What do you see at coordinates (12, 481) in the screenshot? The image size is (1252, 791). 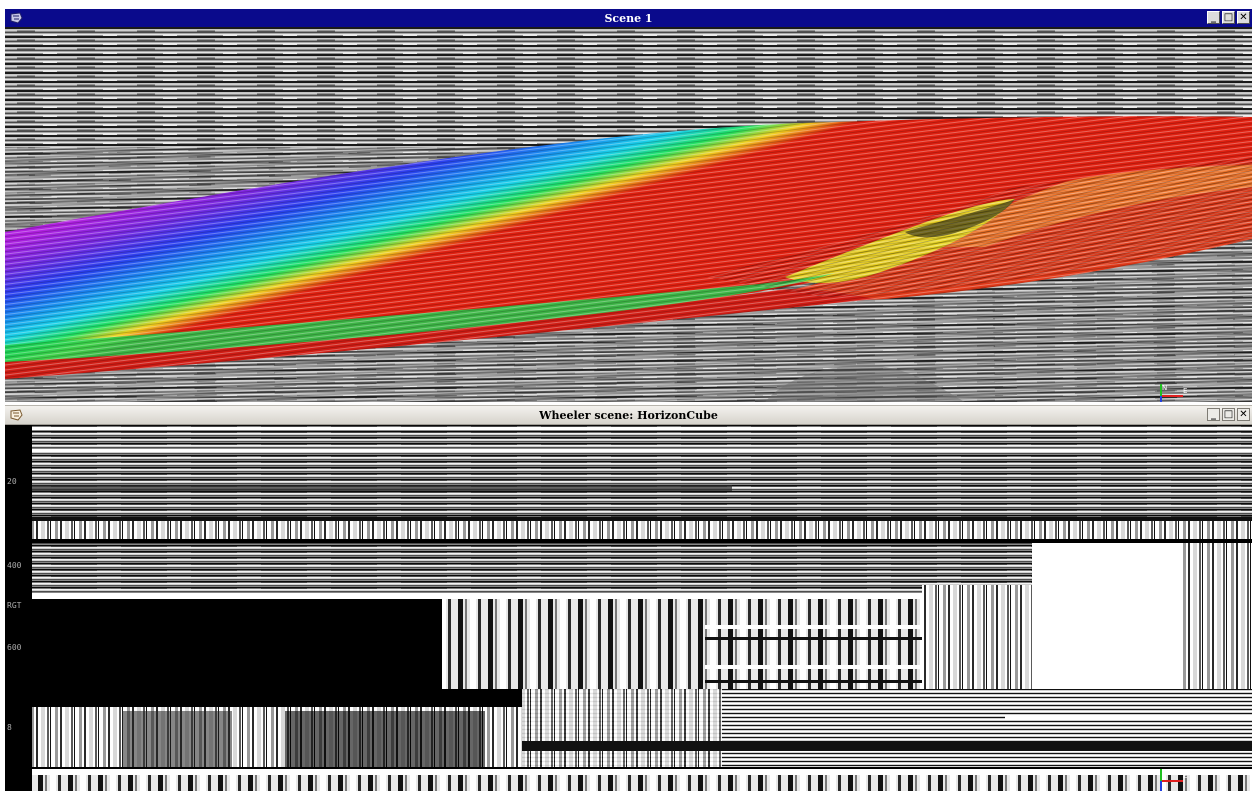 I see `axis-tick: 20` at bounding box center [12, 481].